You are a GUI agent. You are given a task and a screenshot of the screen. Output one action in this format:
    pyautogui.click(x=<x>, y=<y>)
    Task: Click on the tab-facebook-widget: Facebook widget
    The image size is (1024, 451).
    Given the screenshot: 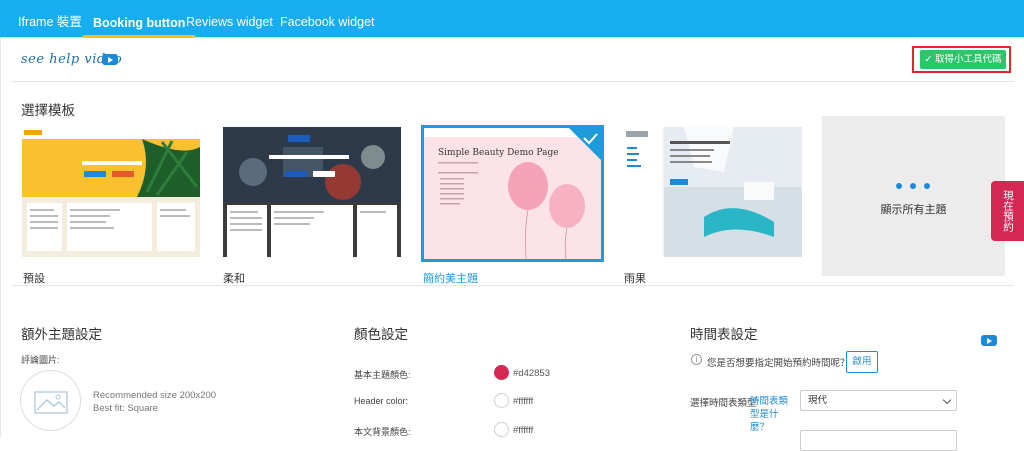 What is the action you would take?
    pyautogui.click(x=327, y=19)
    